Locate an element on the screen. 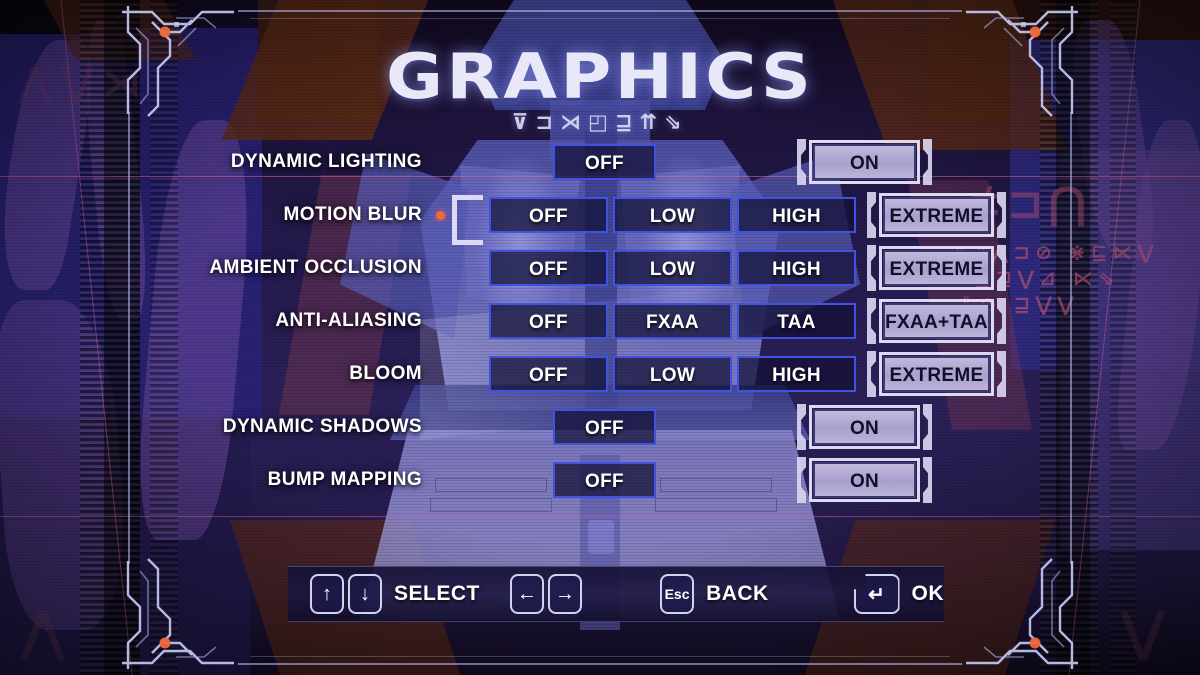 This screenshot has width=1200, height=675. page-title-area: GRAPHICS ⊽⊐⋊◰⊒⇈⇘ is located at coordinates (600, 87).